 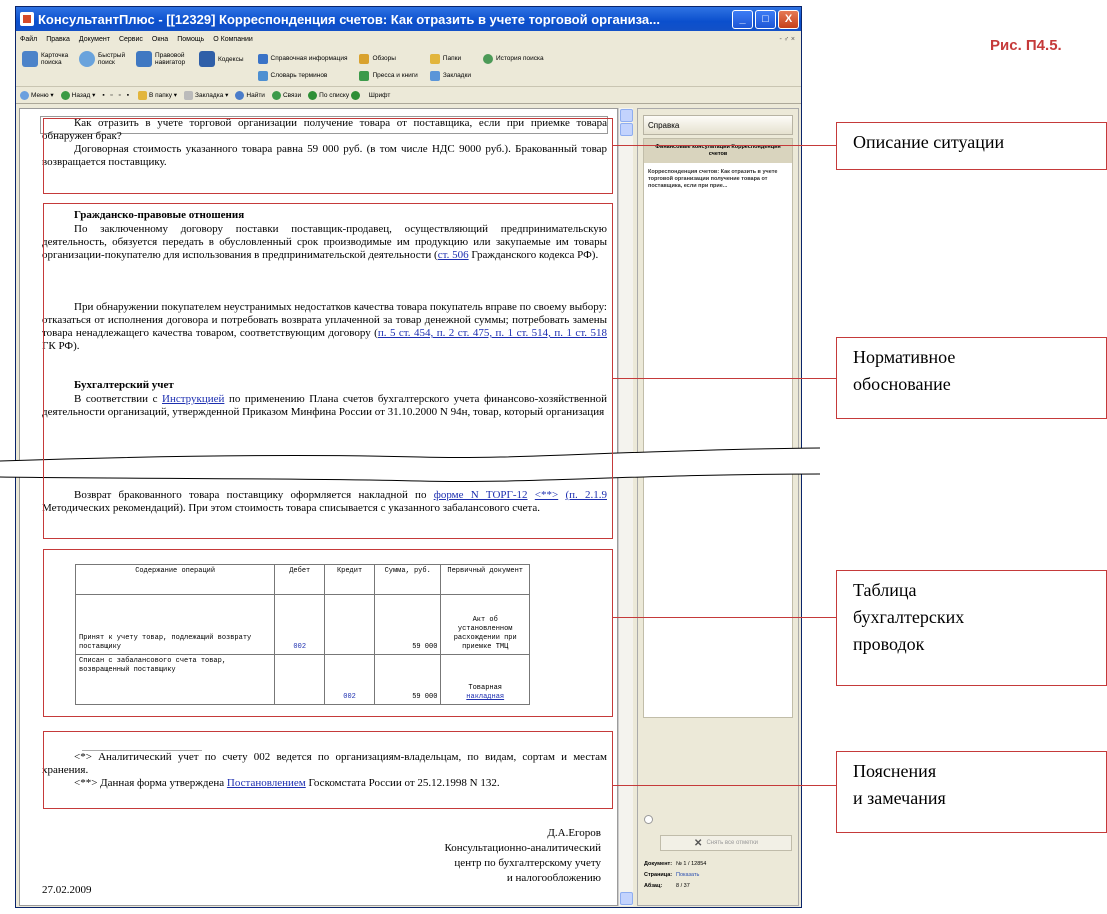 What do you see at coordinates (103, 59) in the screenshot?
I see `quick-search-button: Быстрый поиск` at bounding box center [103, 59].